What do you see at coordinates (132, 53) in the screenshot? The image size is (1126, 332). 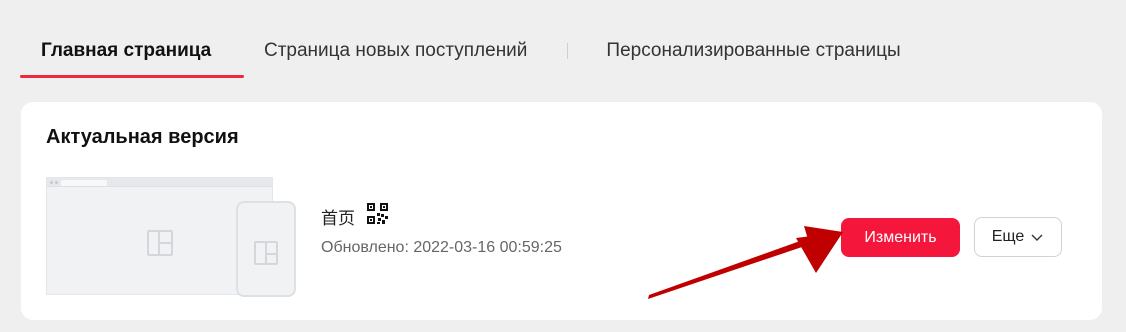 I see `tab-home-page: Главная страница` at bounding box center [132, 53].